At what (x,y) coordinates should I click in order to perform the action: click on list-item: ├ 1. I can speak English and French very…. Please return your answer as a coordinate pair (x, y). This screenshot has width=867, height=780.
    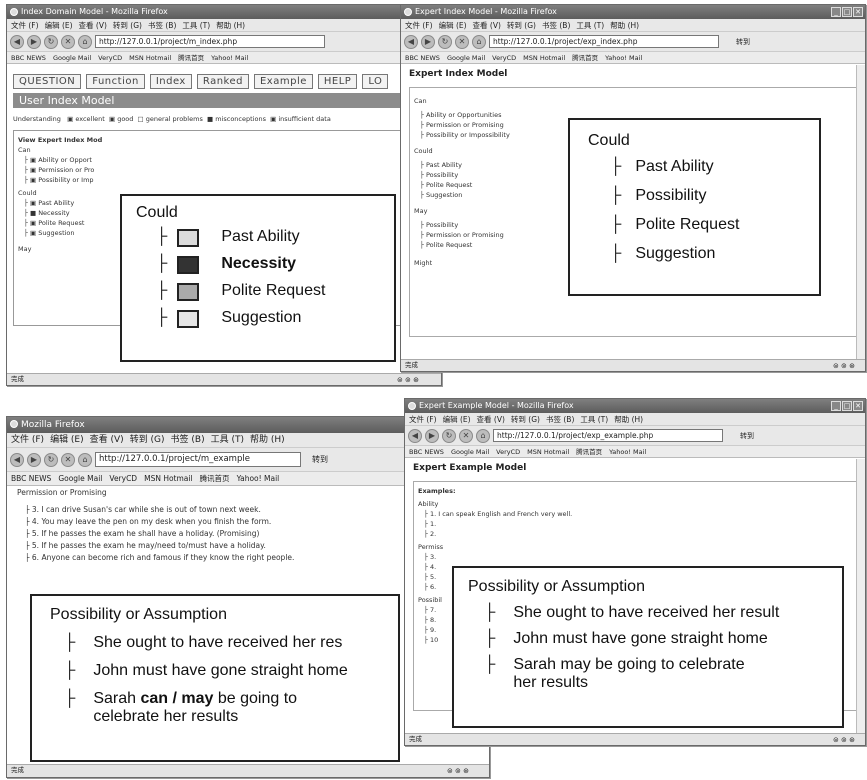
    Looking at the image, I should click on (638, 514).